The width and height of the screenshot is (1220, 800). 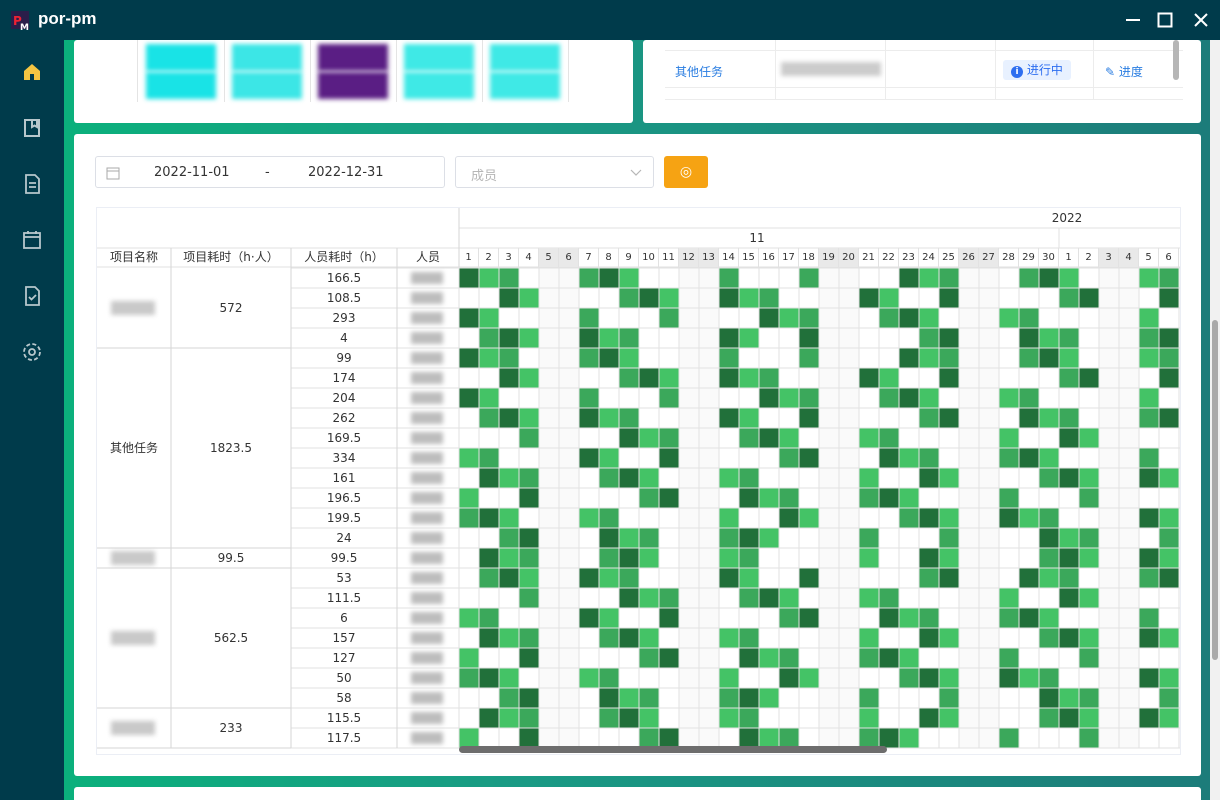 I want to click on task-table-card: 其他任务 i 进行中 ✎ 进度, so click(x=922, y=81).